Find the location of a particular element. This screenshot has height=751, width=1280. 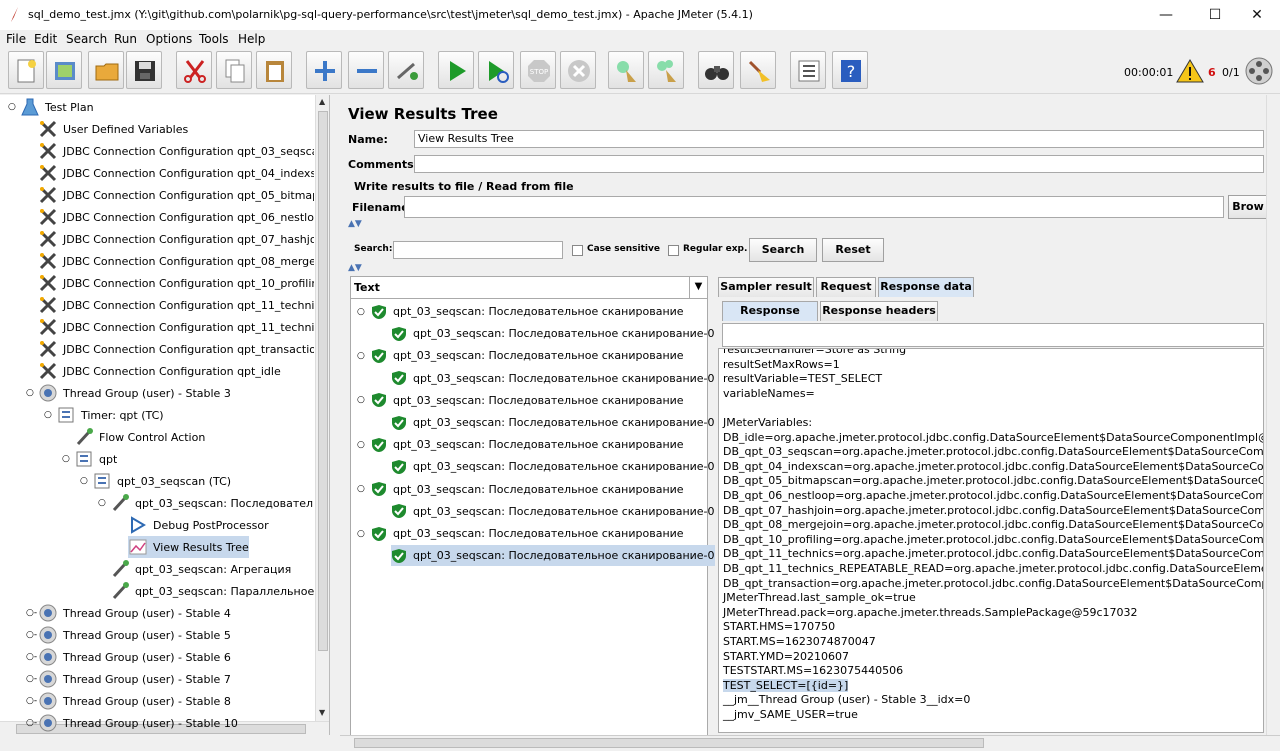

reset-search-button is located at coordinates (758, 70).